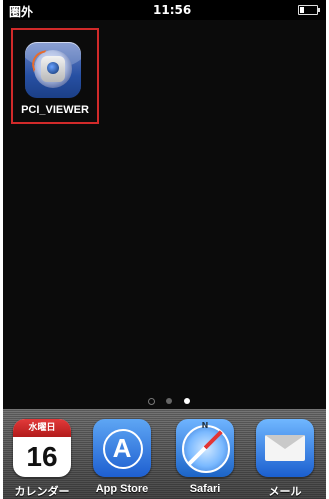 The width and height of the screenshot is (329, 499). I want to click on app-pci-viewer: PCI_VIEWER, so click(55, 76).